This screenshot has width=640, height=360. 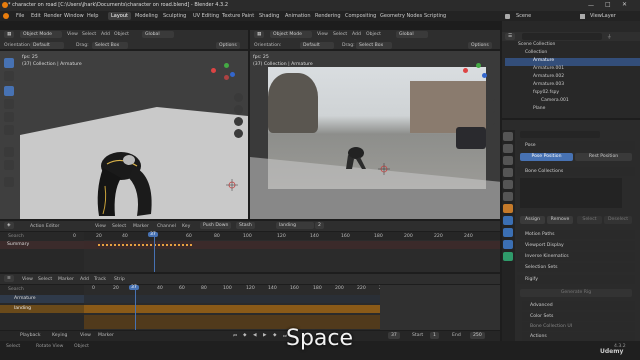 I want to click on nla-landing-strip, so click(x=232, y=309).